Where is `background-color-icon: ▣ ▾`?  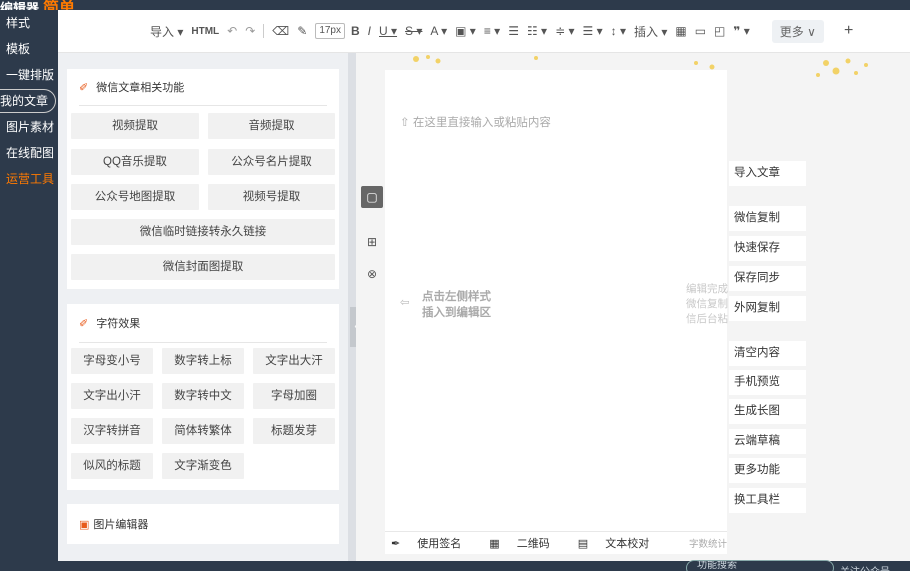 background-color-icon: ▣ ▾ is located at coordinates (465, 31).